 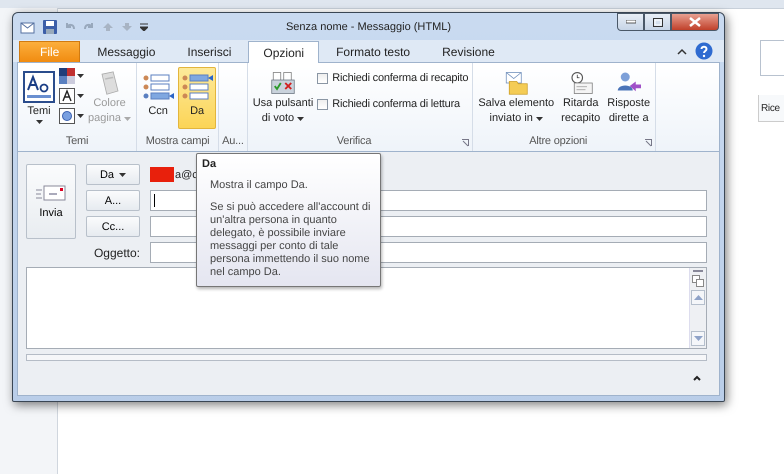 I want to click on maximize-icon, so click(x=657, y=22).